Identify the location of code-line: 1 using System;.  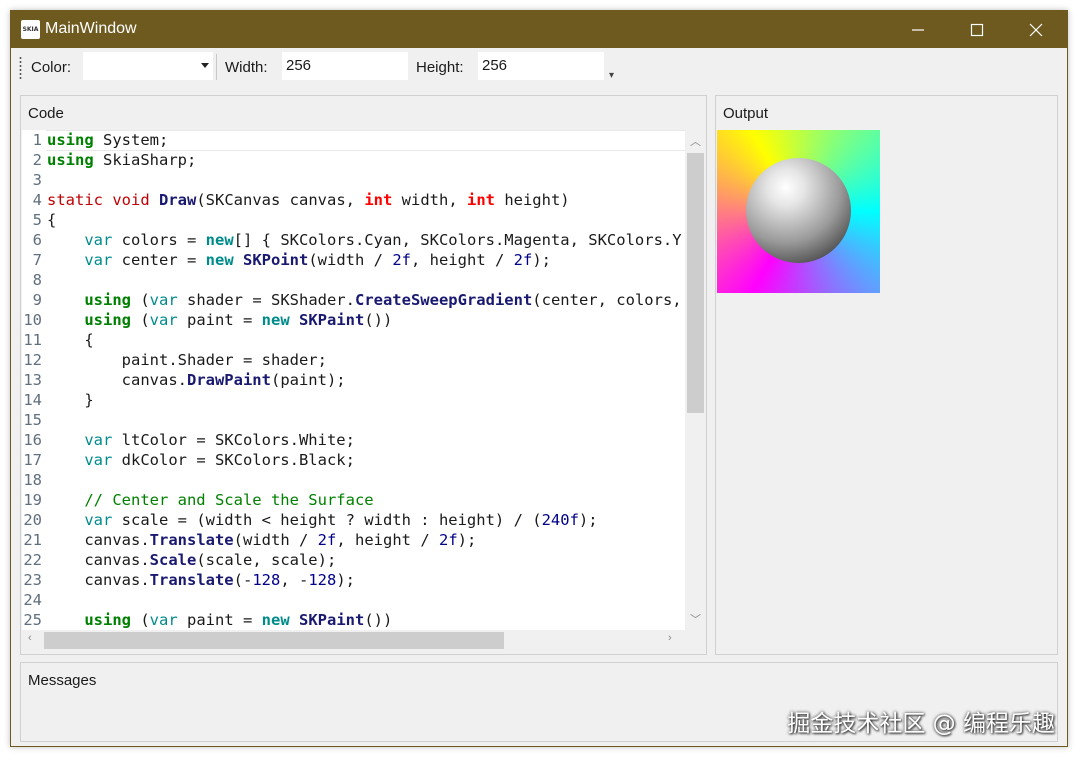
(95, 140).